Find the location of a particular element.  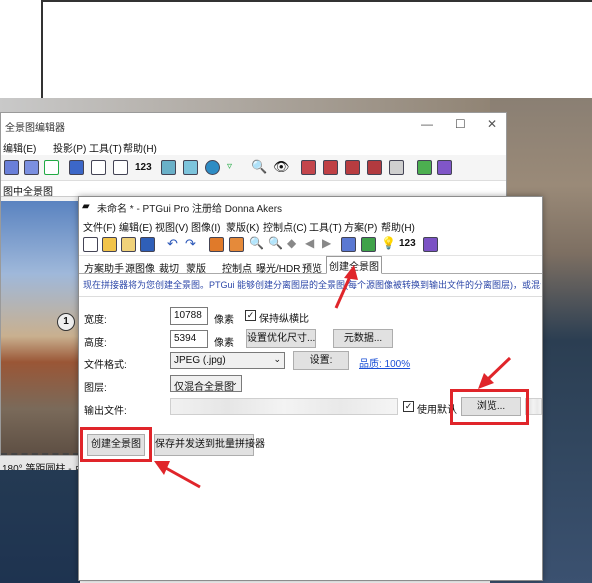

save-icon is located at coordinates (147, 244).